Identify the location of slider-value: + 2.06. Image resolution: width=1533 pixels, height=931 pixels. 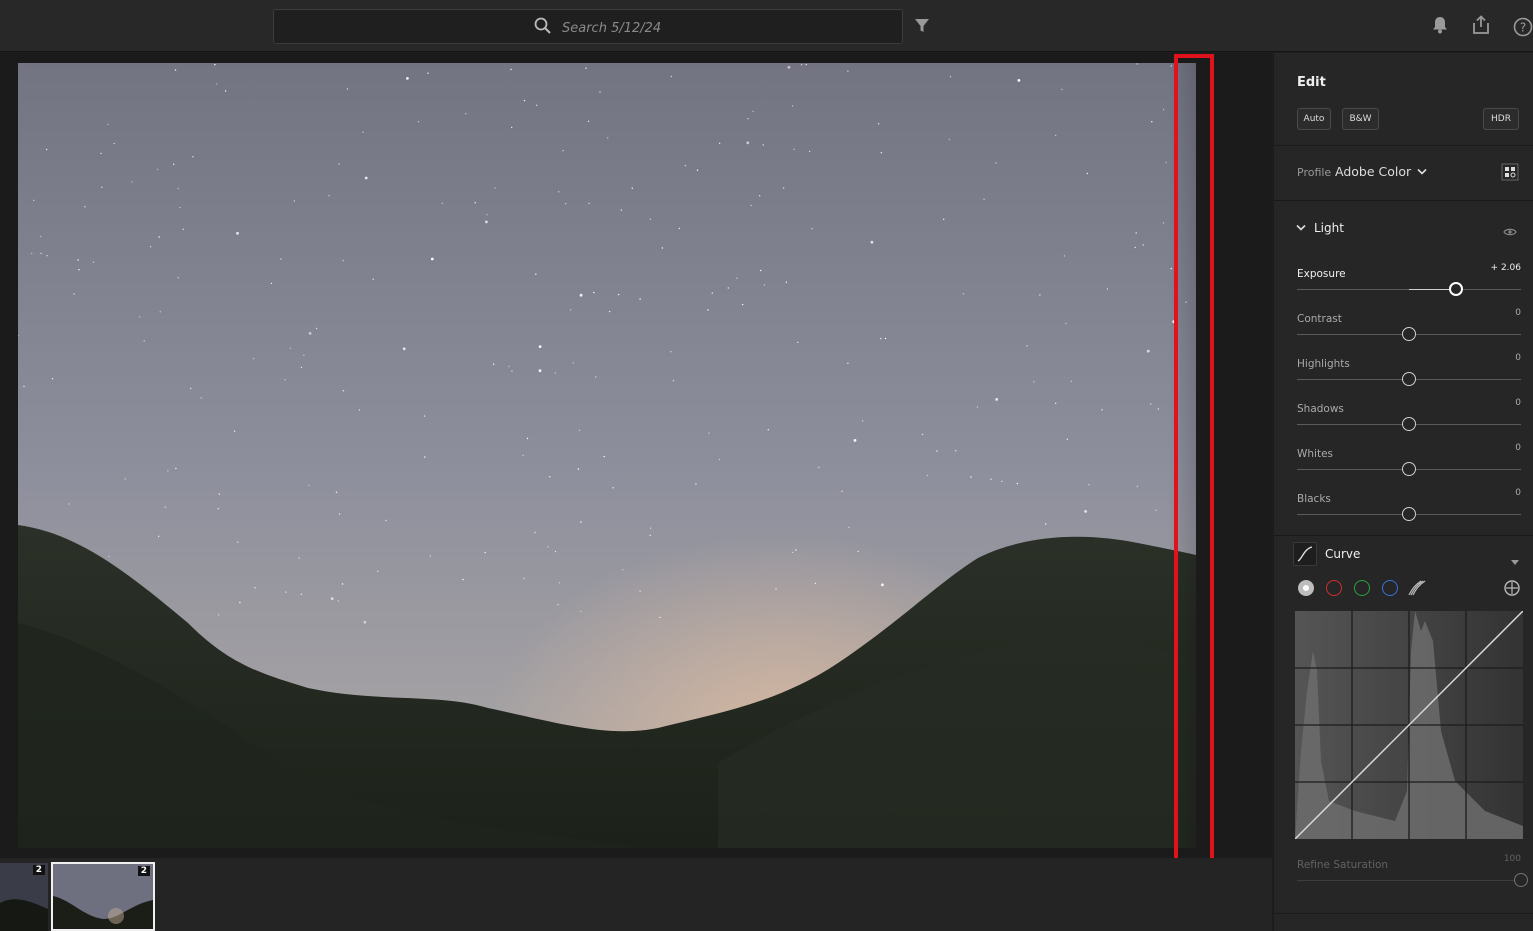
(1505, 268).